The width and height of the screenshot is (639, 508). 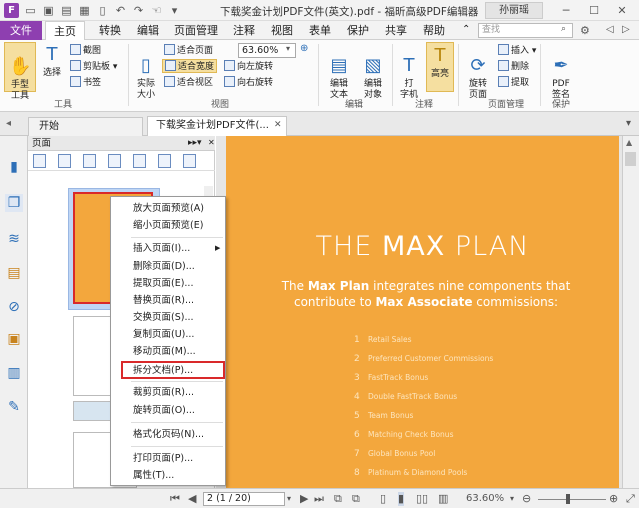 I want to click on tab-view: 视图, so click(x=282, y=30).